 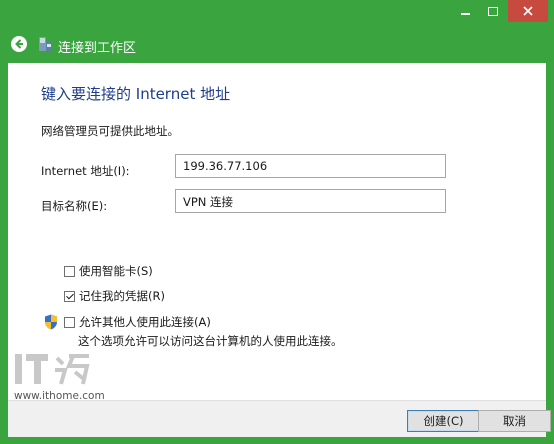 I want to click on maximize-button, so click(x=493, y=11).